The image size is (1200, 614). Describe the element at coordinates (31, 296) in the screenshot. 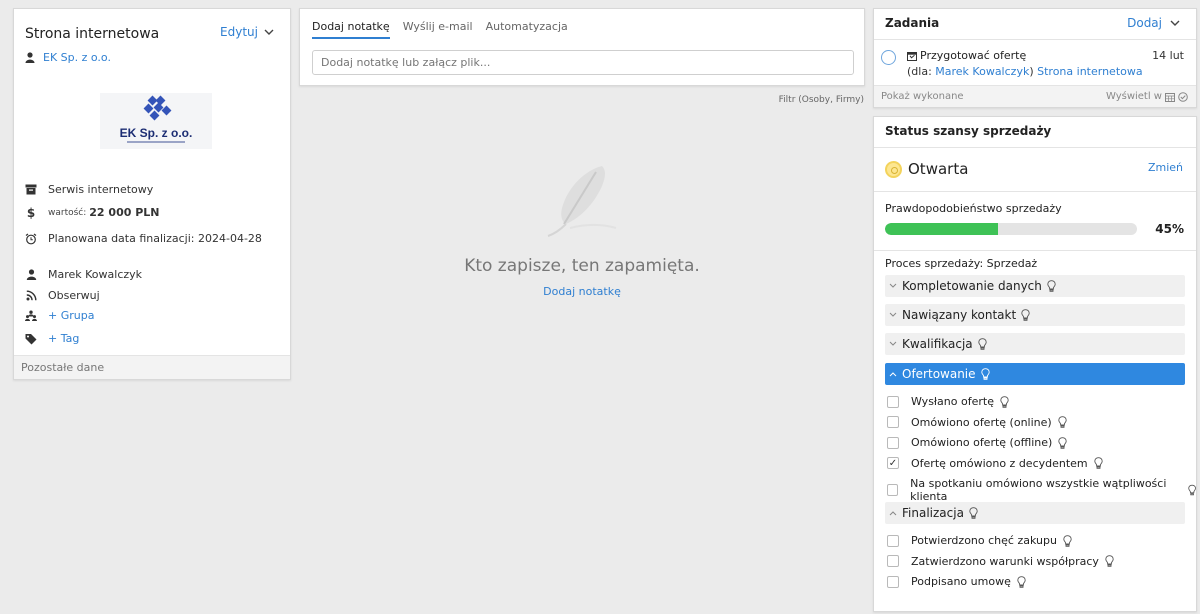

I see `rss-icon` at that location.